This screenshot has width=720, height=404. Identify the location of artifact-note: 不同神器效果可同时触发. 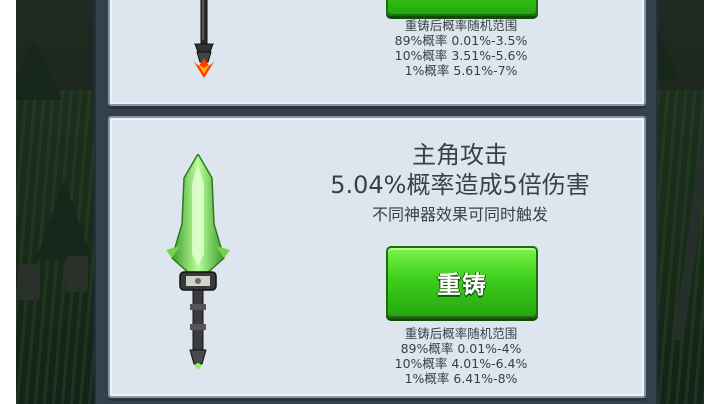
(459, 214).